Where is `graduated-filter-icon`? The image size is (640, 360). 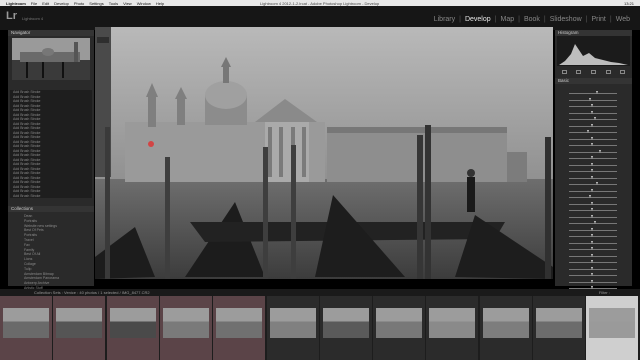 graduated-filter-icon is located at coordinates (608, 71).